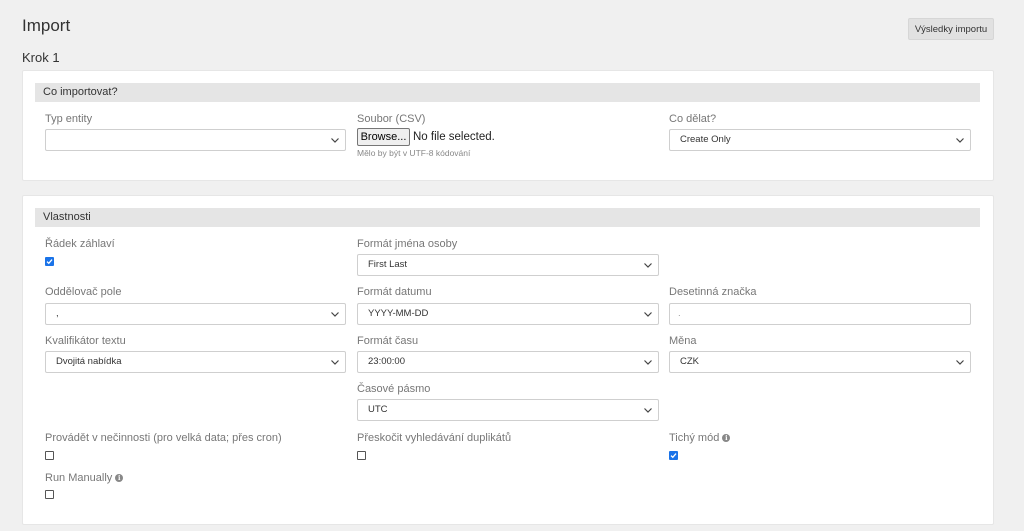  I want to click on header-row-checkbox, so click(49, 261).